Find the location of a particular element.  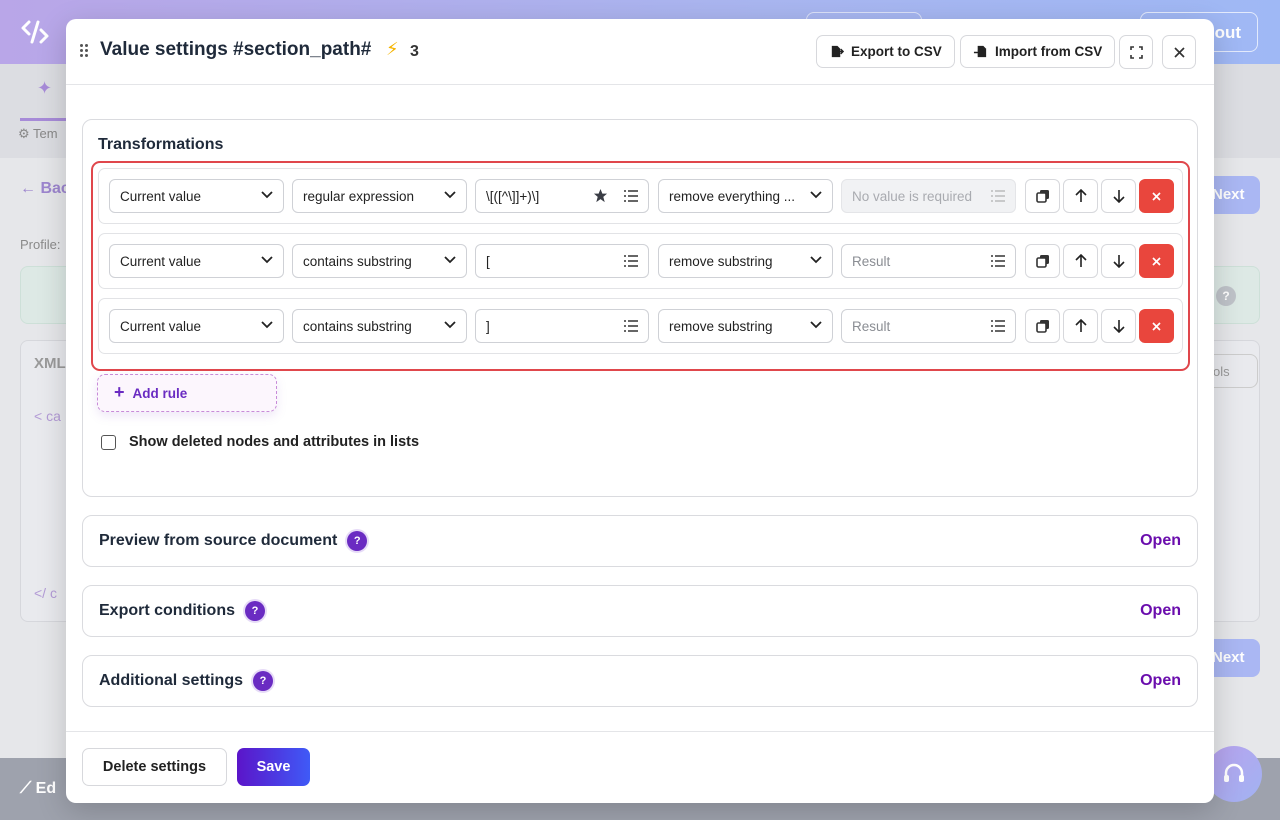

result-input: No value is required is located at coordinates (928, 196).